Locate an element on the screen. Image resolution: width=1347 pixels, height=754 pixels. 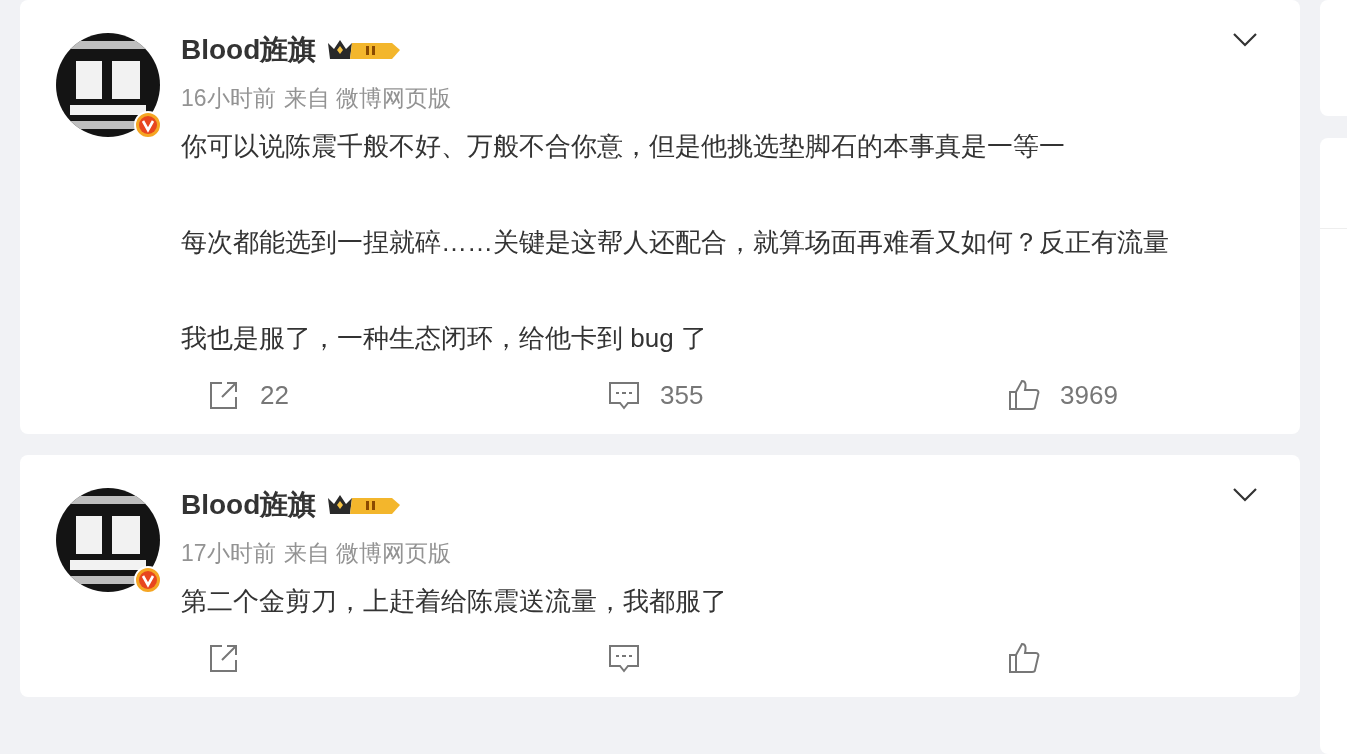
post-text: 你可以说陈震千般不好、万般不合你意，但是他挑选垫脚石的本事真是一等一 is located at coordinates (623, 146).